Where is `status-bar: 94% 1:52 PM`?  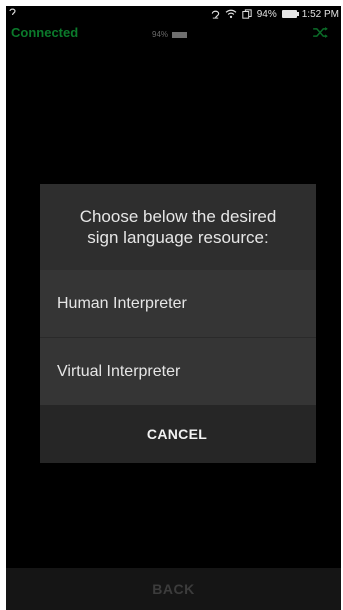 status-bar: 94% 1:52 PM is located at coordinates (173, 14).